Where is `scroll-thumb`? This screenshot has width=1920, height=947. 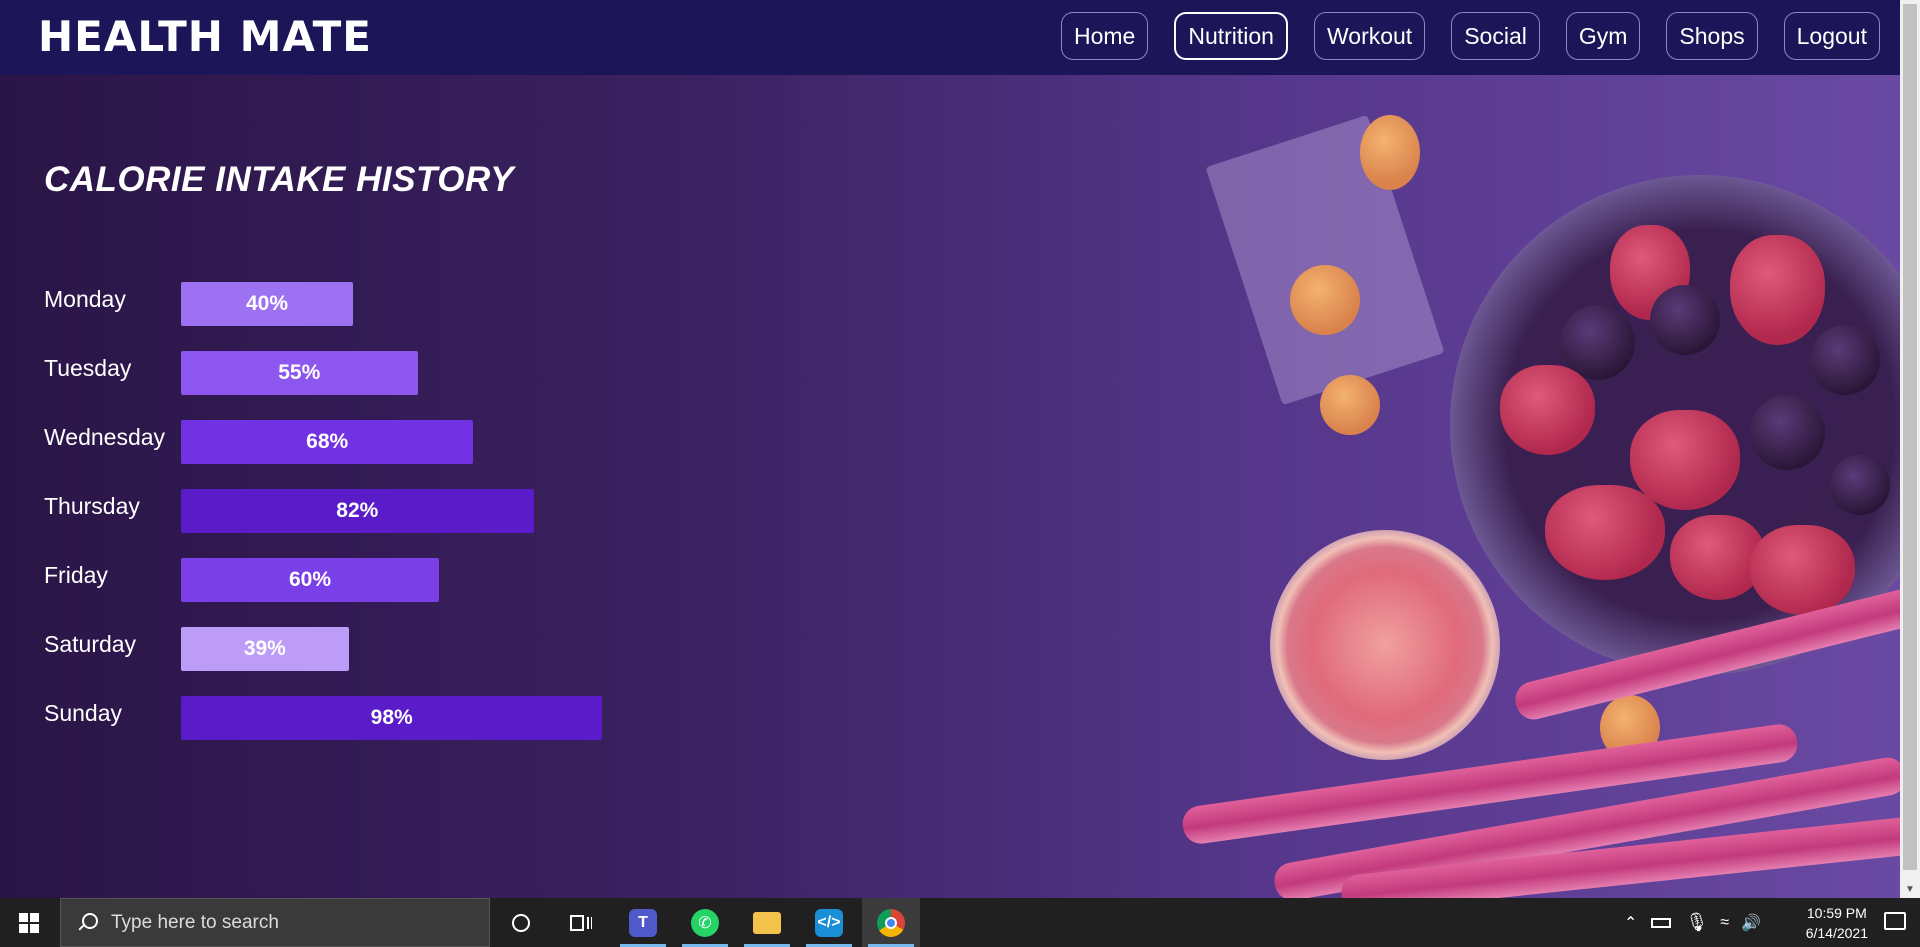 scroll-thumb is located at coordinates (1910, 437).